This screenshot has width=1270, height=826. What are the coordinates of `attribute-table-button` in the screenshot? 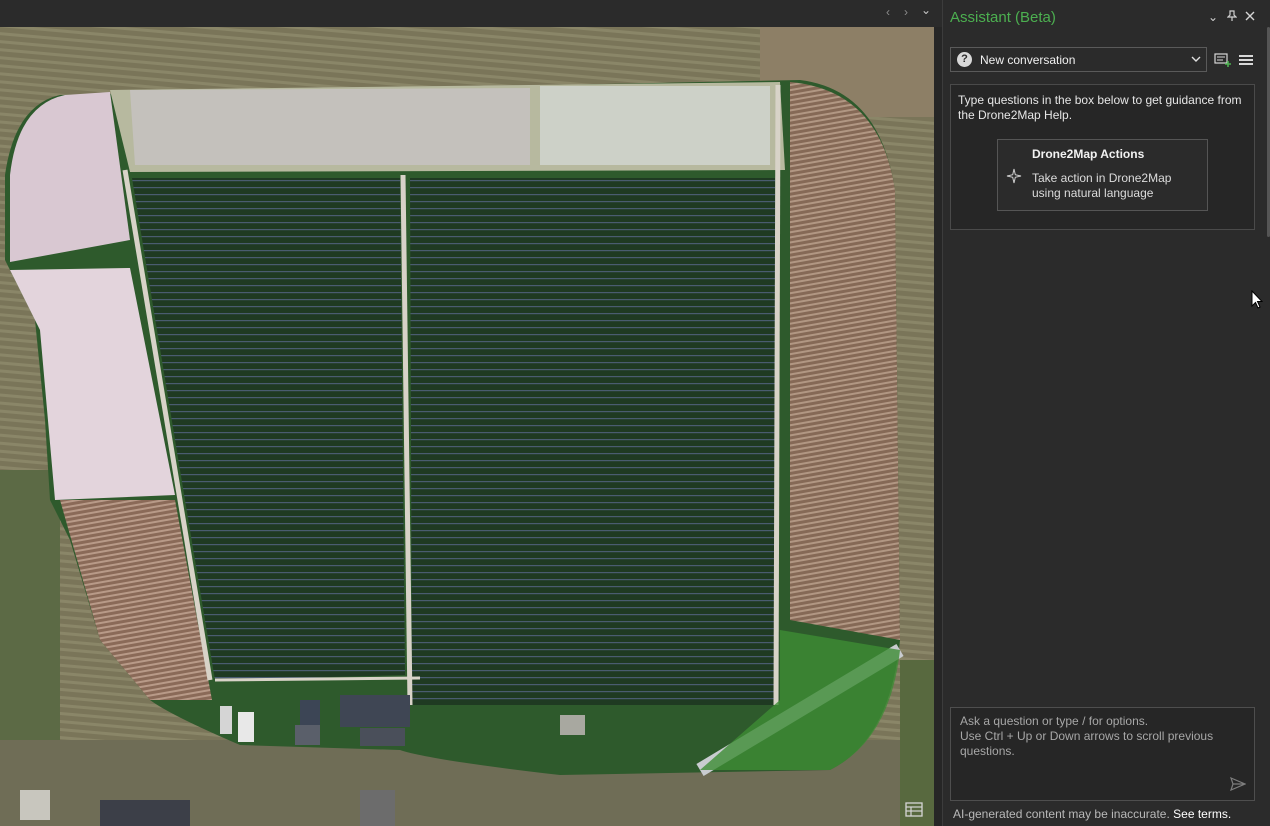 It's located at (917, 812).